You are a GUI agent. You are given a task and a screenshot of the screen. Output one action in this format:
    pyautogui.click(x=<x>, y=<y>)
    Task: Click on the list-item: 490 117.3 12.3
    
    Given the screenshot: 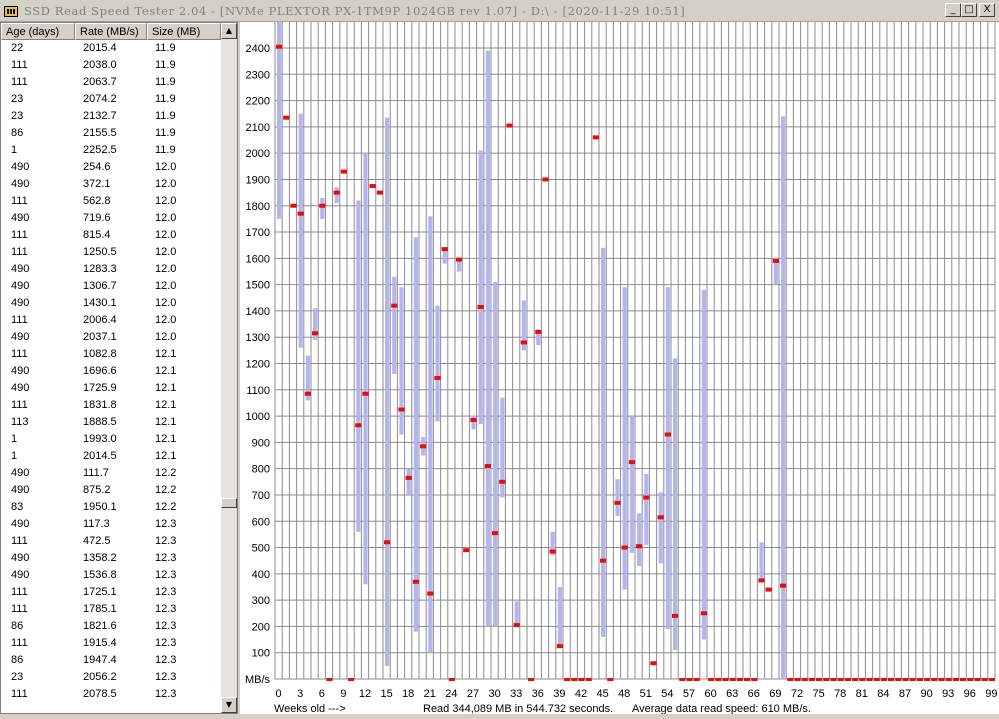 What is the action you would take?
    pyautogui.click(x=111, y=524)
    